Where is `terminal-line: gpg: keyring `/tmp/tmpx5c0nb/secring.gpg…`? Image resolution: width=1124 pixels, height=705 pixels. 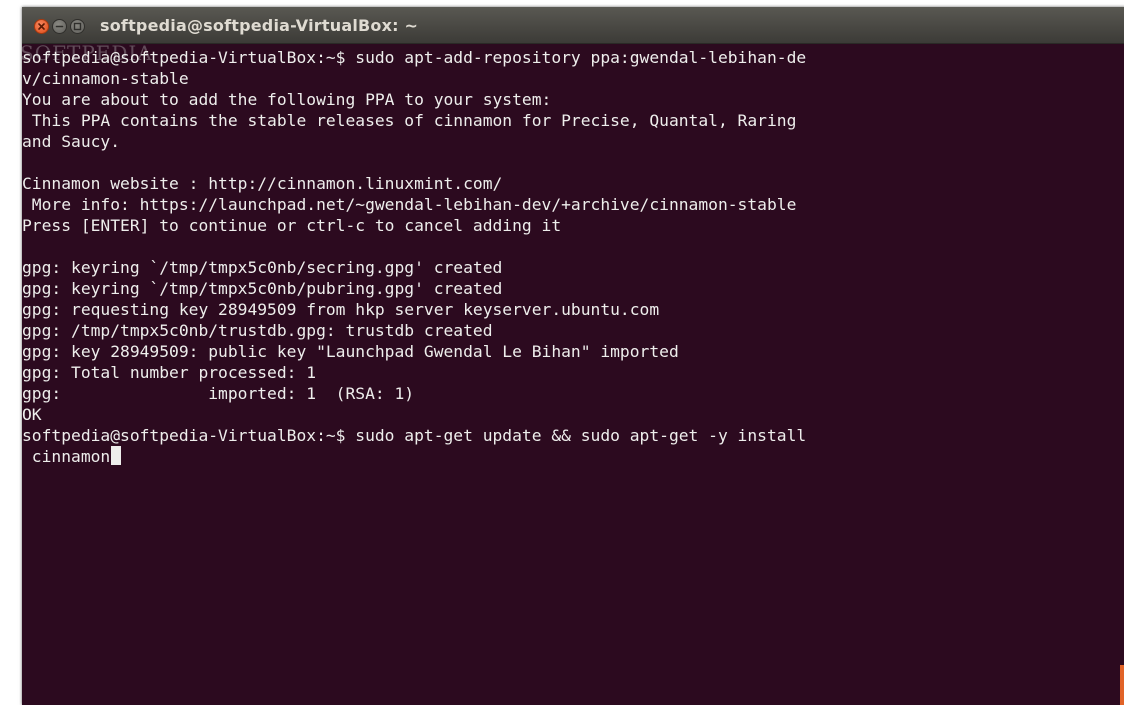 terminal-line: gpg: keyring `/tmp/tmpx5c0nb/secring.gpg… is located at coordinates (262, 267).